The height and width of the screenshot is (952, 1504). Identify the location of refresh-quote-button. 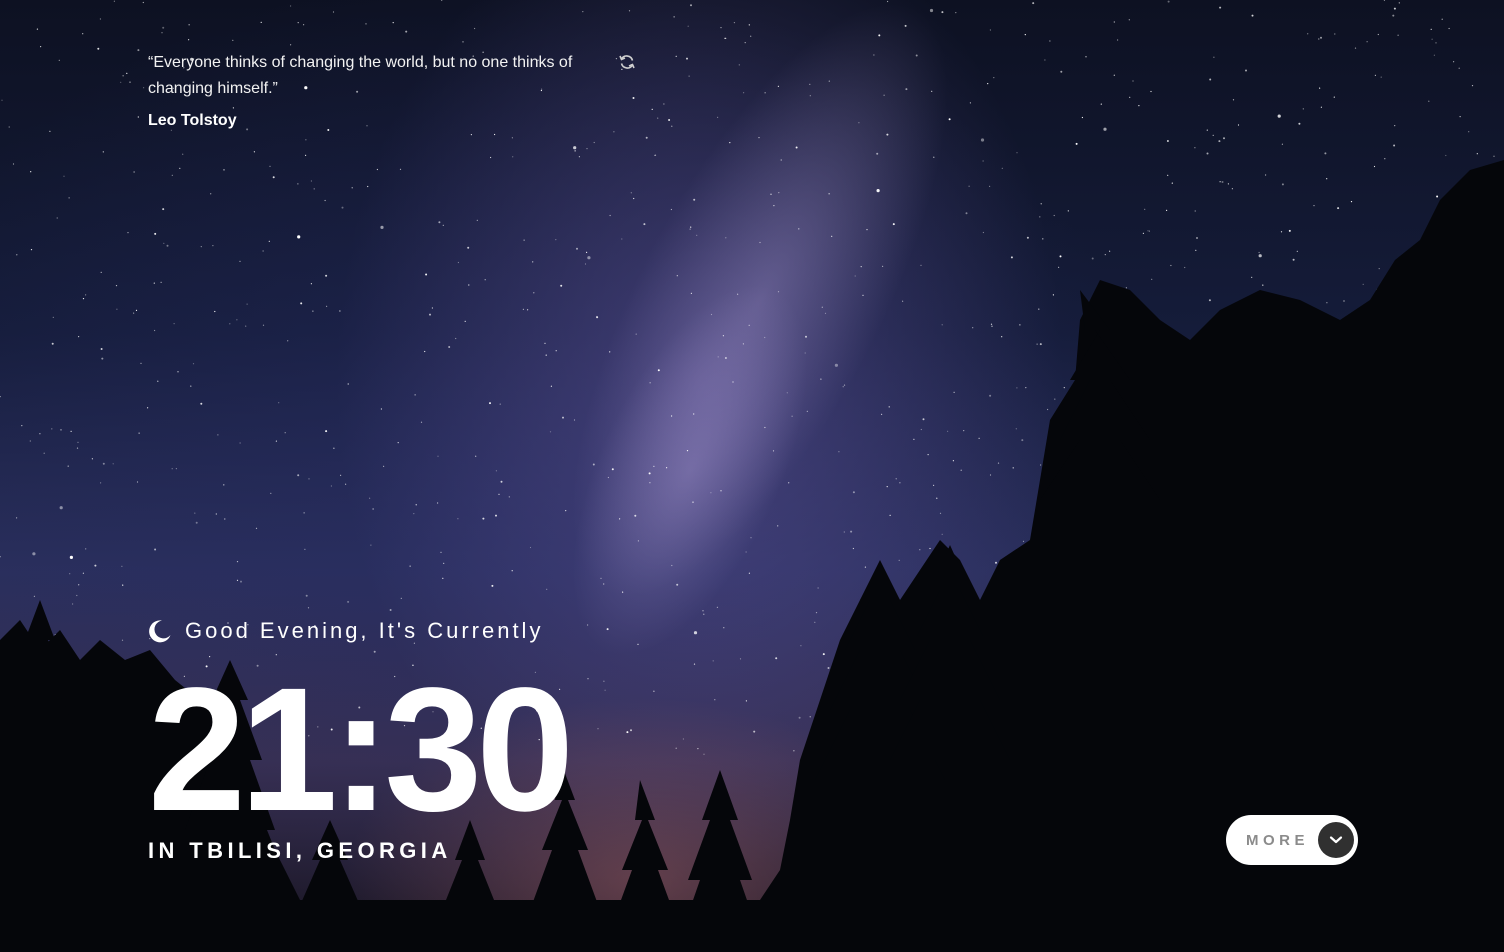
(627, 62).